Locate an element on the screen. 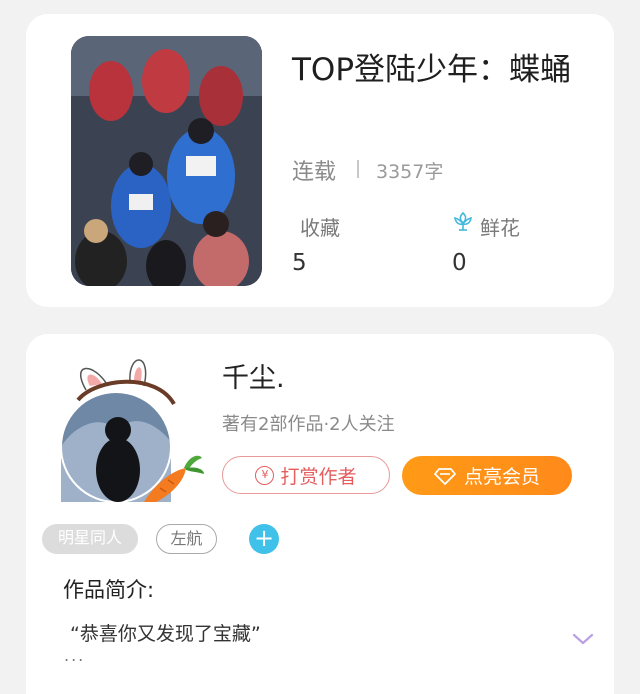 The height and width of the screenshot is (694, 640). serial-status: 连载 is located at coordinates (314, 172).